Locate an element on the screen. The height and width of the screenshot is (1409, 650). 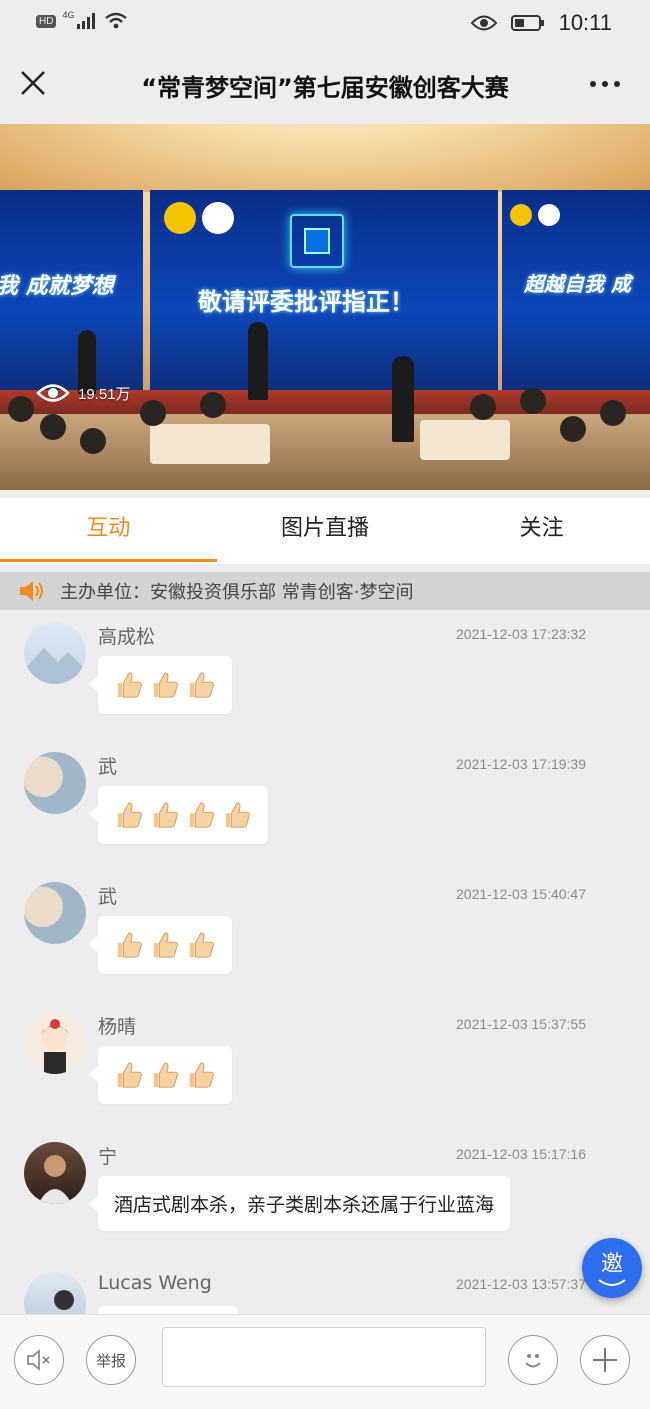
add-button is located at coordinates (605, 1360).